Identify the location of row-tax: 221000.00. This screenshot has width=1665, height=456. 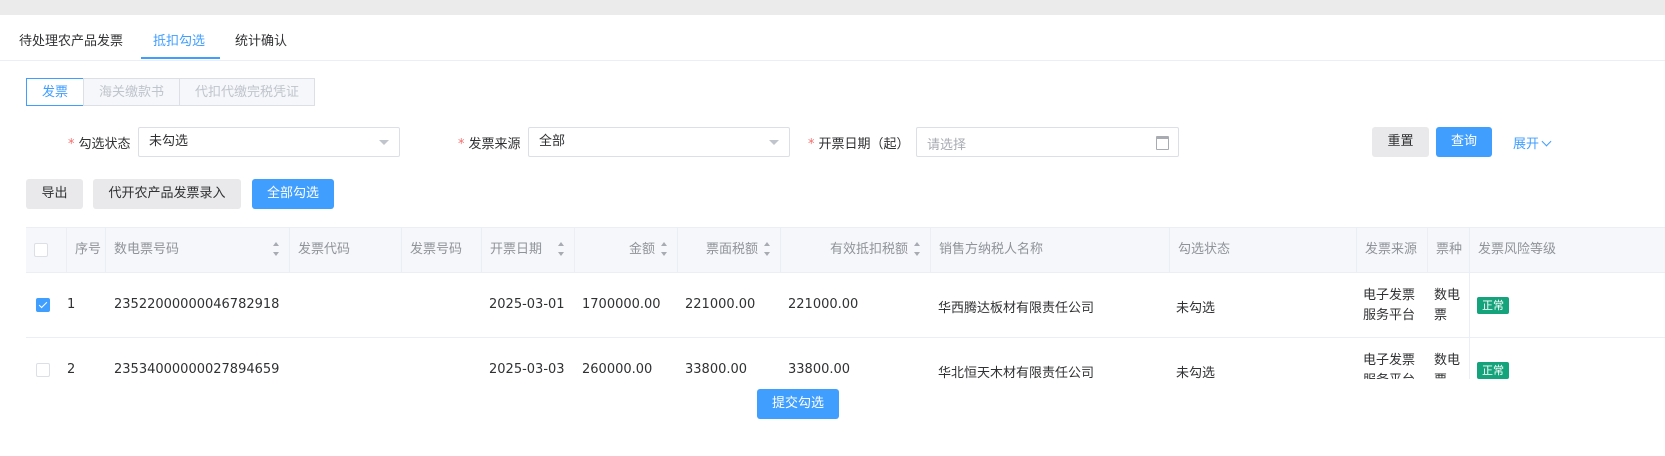
(720, 304).